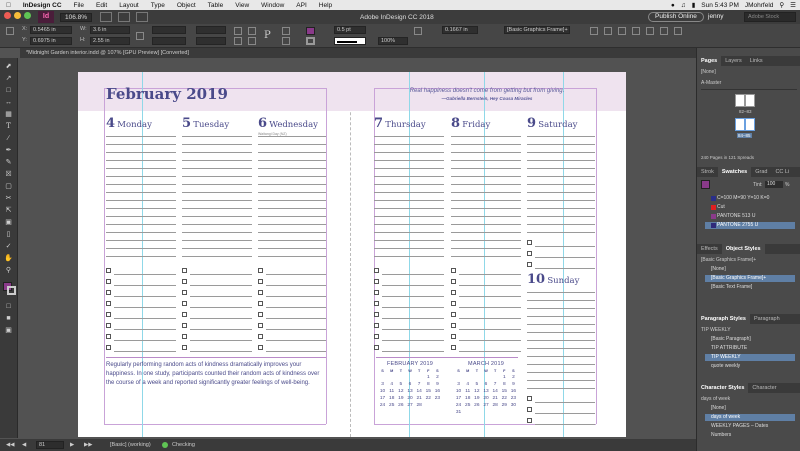  Describe the element at coordinates (683, 5) in the screenshot. I see `volume-icon: ♫` at that location.